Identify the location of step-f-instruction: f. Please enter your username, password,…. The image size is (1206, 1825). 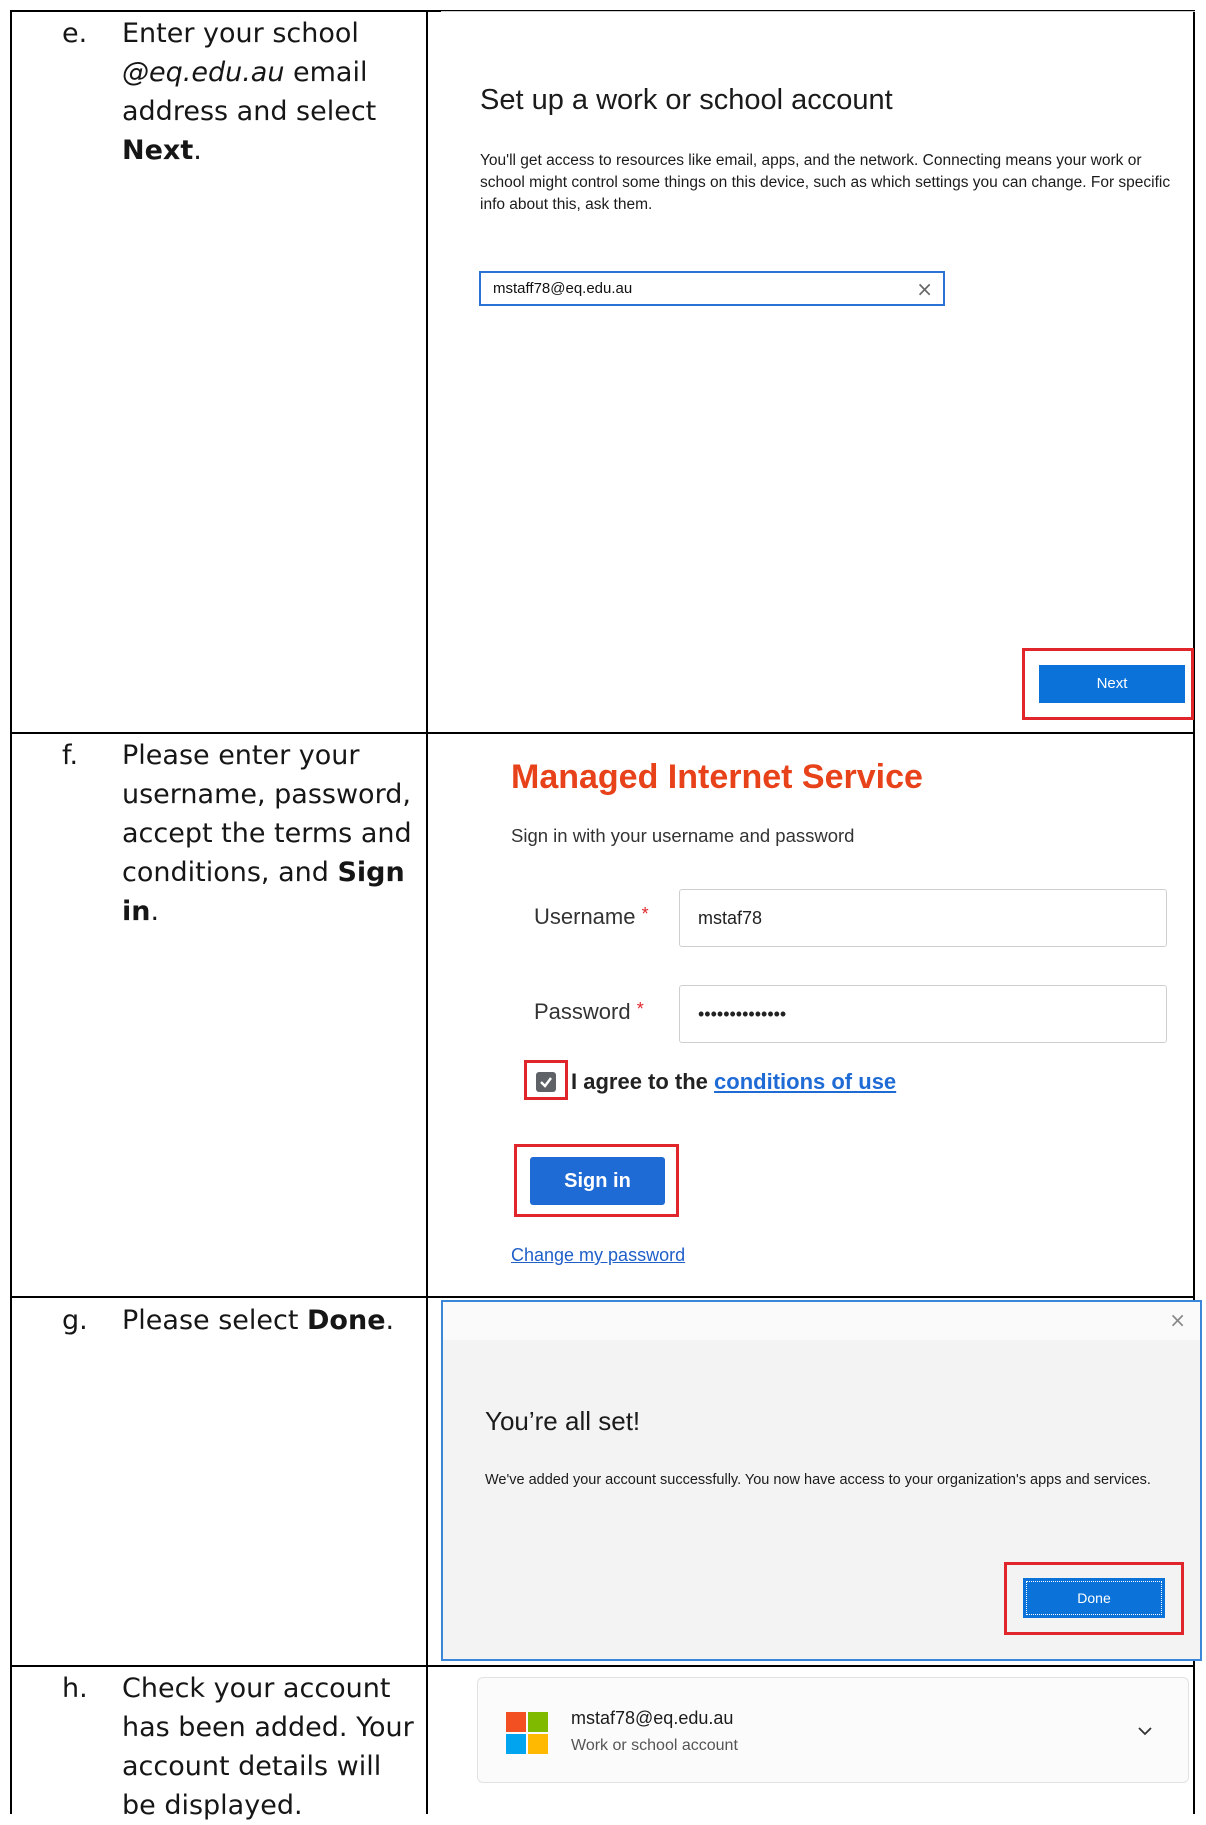
(237, 836).